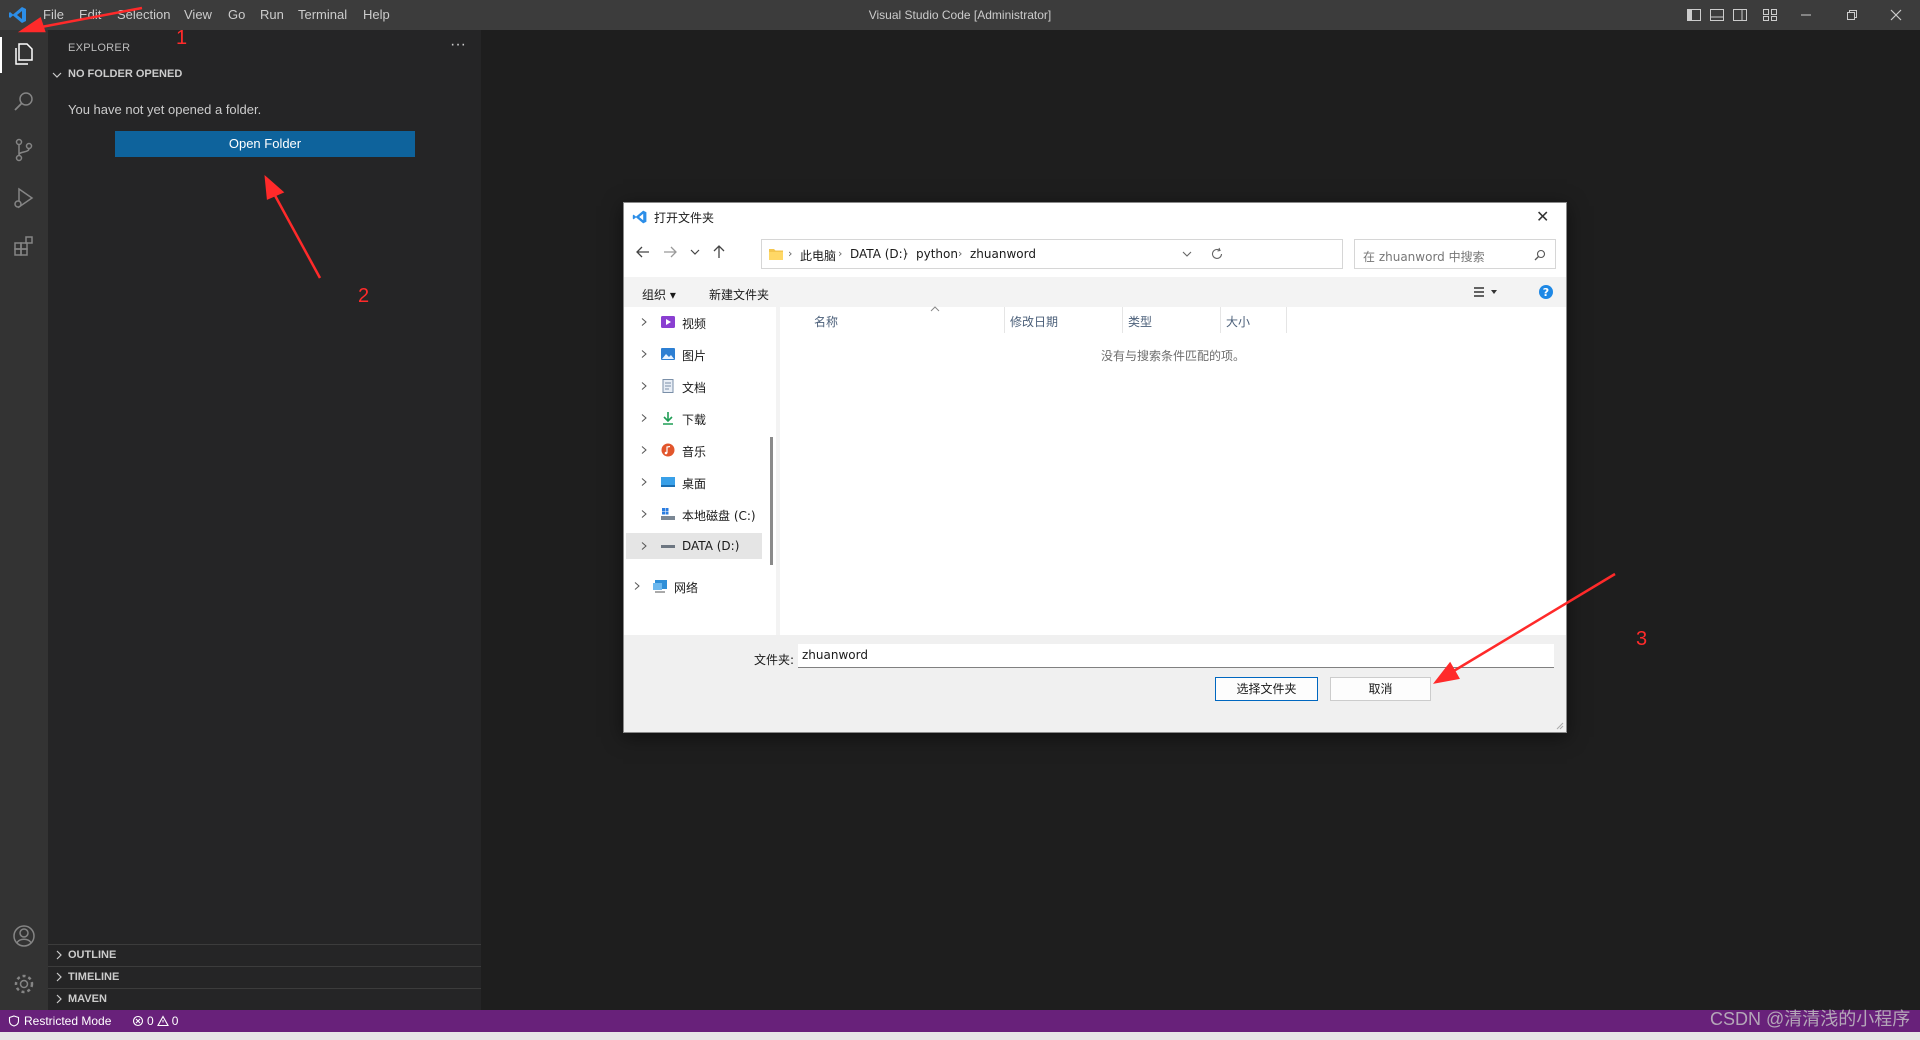  I want to click on watermark: CSDN @清清浅的小程序, so click(1810, 1019).